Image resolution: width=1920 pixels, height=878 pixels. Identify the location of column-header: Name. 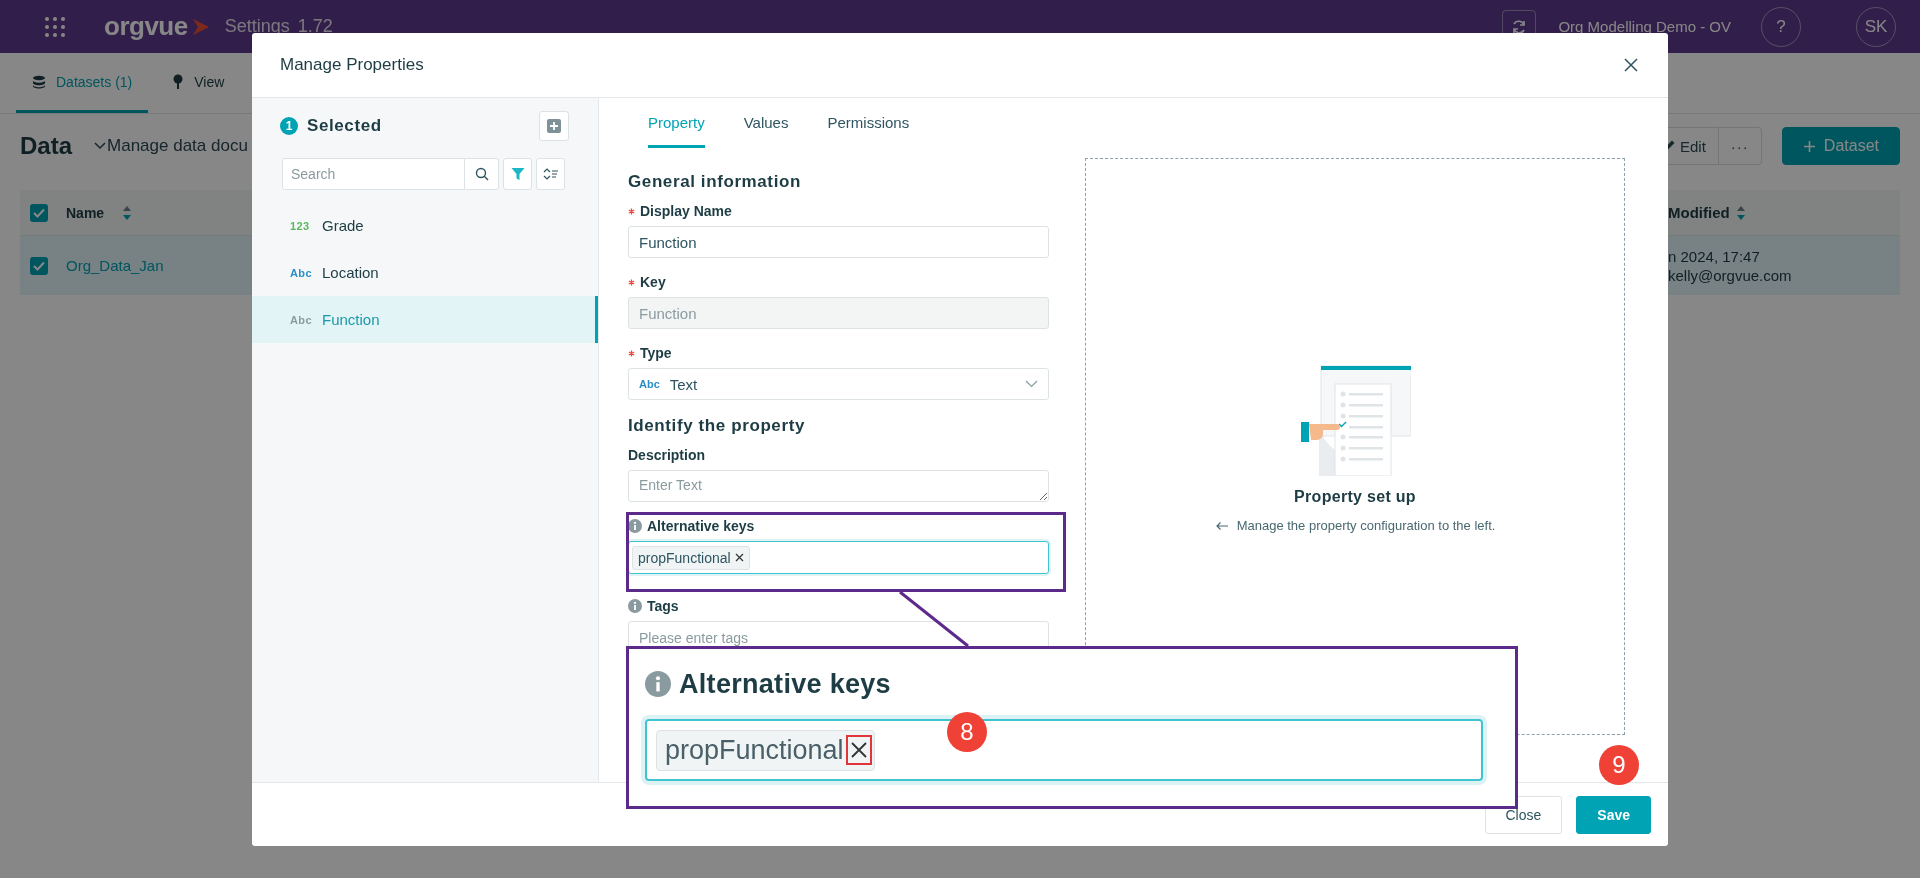
(85, 212).